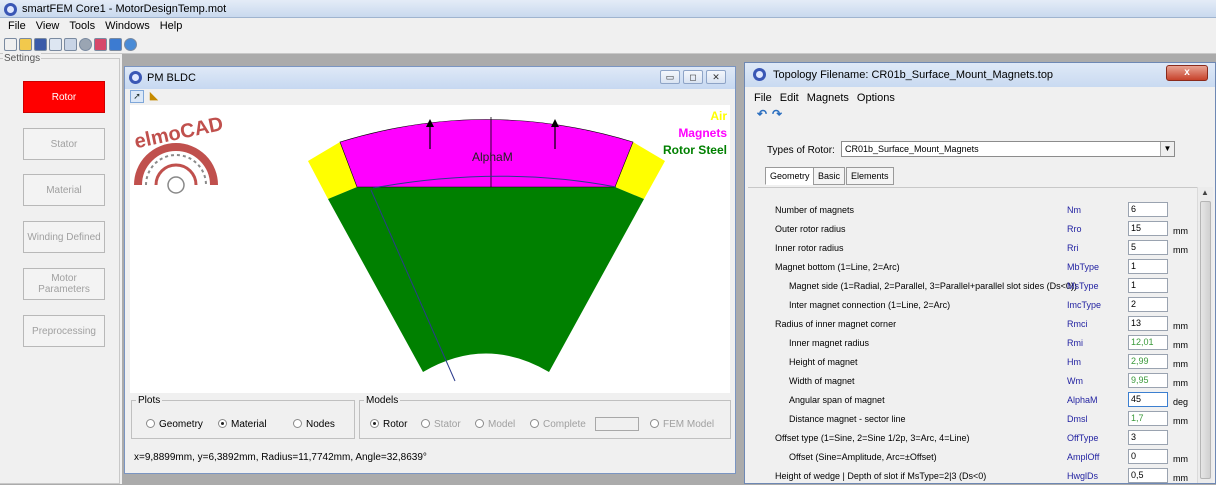  Describe the element at coordinates (115, 44) in the screenshot. I see `grid-icon` at that location.